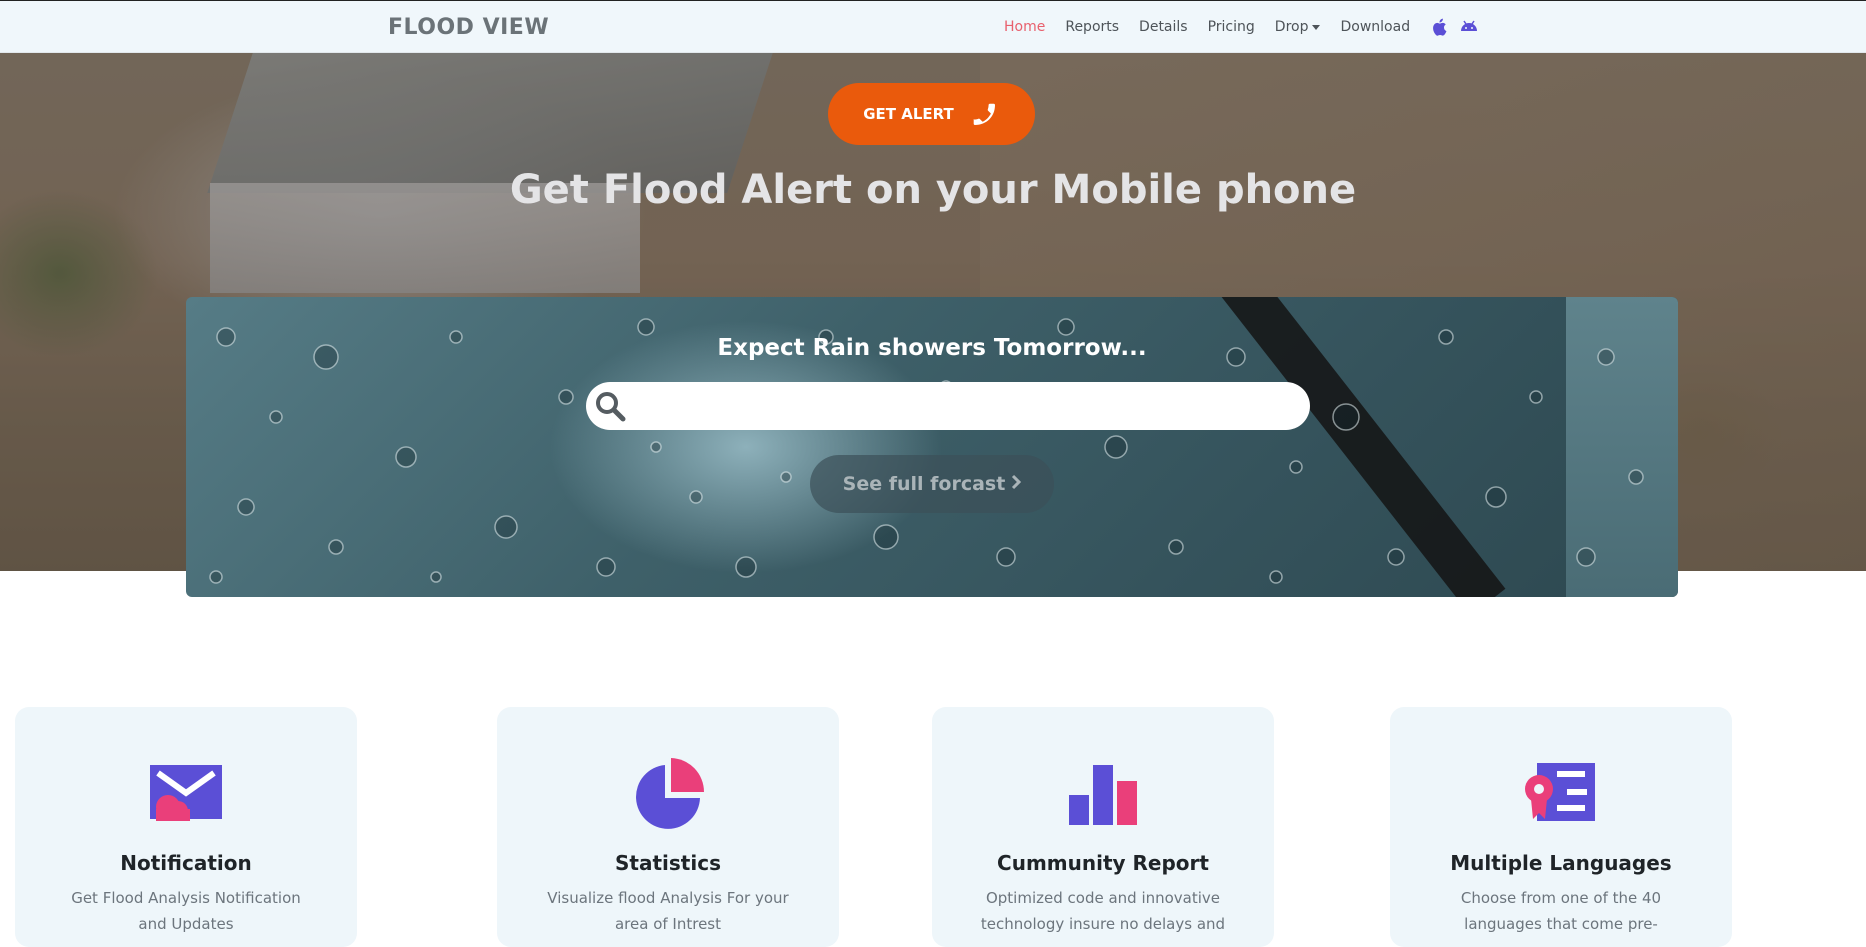  I want to click on mail-icon, so click(186, 793).